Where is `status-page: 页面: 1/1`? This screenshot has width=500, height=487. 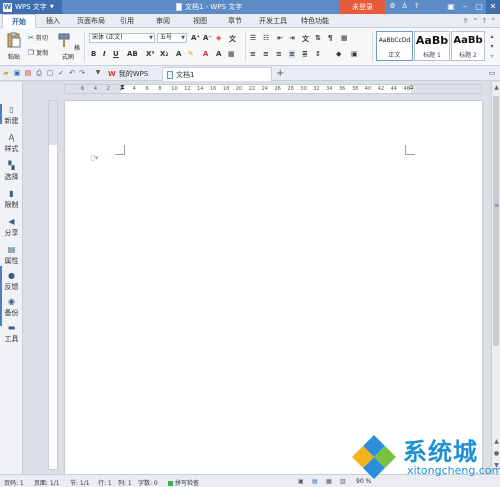
status-page: 页面: 1/1 is located at coordinates (47, 482).